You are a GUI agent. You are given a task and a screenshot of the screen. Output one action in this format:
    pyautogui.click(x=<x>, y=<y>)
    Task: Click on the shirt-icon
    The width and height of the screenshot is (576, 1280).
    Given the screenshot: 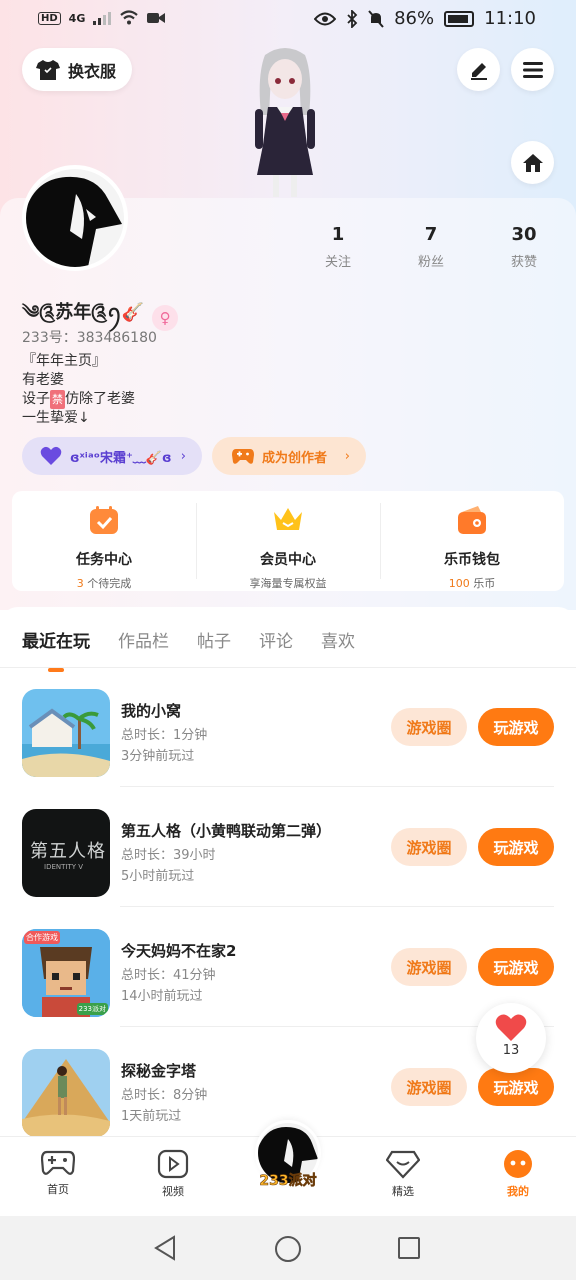 What is the action you would take?
    pyautogui.click(x=48, y=69)
    